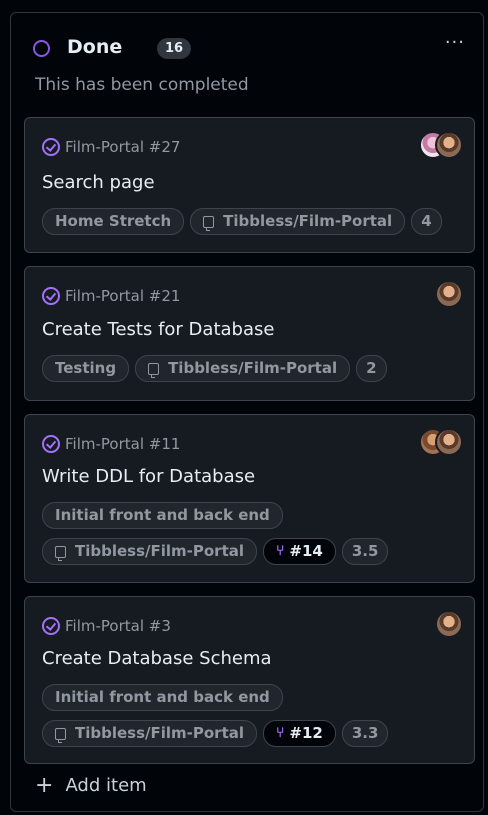 This screenshot has height=815, width=488. I want to click on chip-row: Home Stretch Tibbless/Film-Portal 4, so click(245, 221).